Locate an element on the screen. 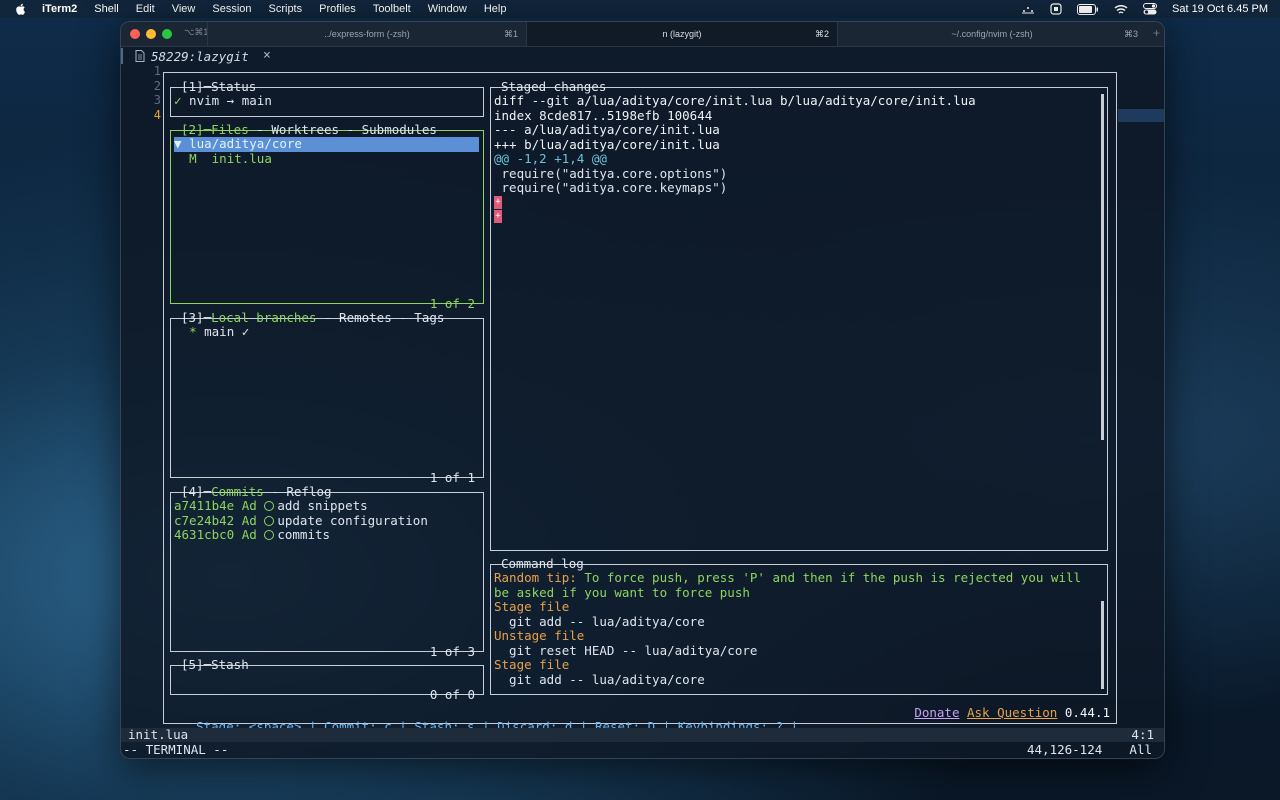 The height and width of the screenshot is (800, 1280). new-tab-button: + is located at coordinates (1156, 33).